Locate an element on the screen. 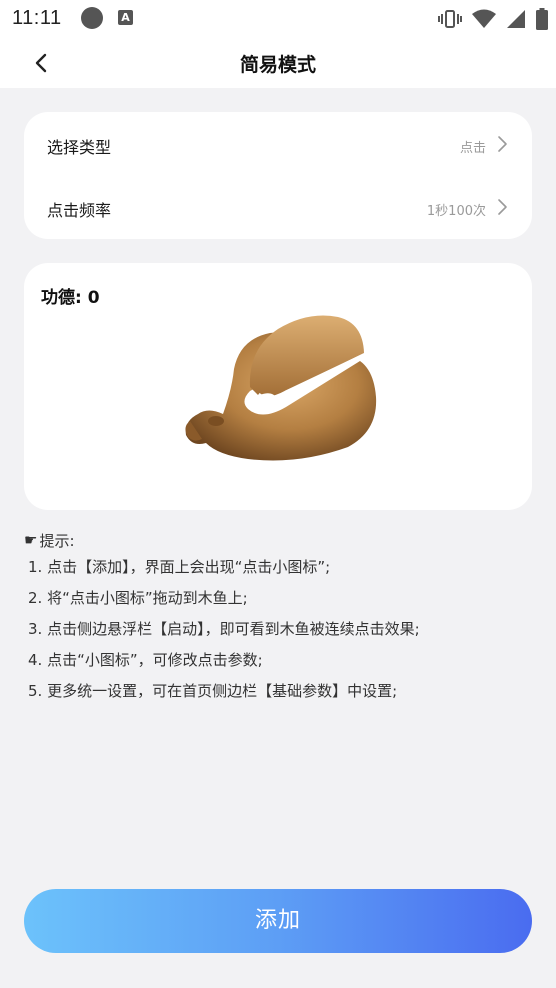  setting-row-type: 选择类型 点击 is located at coordinates (278, 145).